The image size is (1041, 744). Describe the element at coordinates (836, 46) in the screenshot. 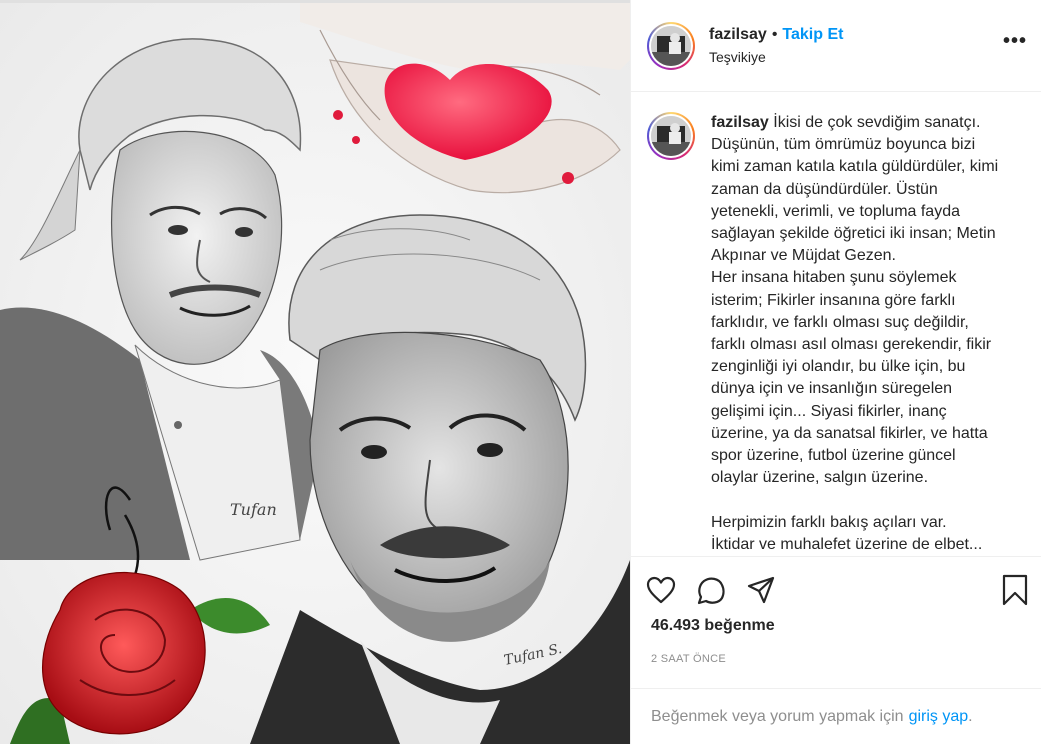

I see `post-header: fazilsay • Takip Et Teşvikiye •••` at that location.